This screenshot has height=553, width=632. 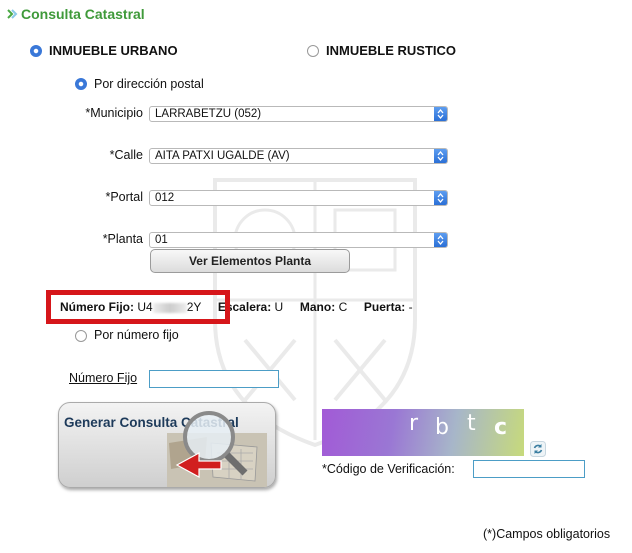 I want to click on refresh-captcha-icon, so click(x=538, y=449).